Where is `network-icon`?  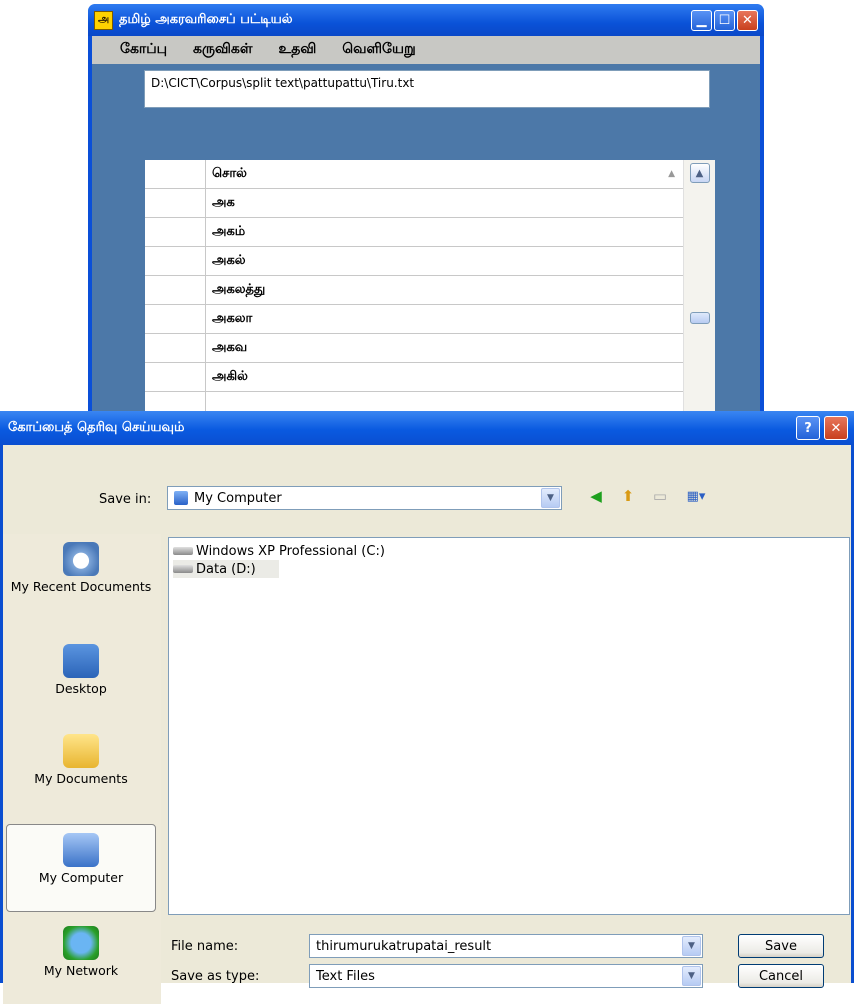
network-icon is located at coordinates (81, 943).